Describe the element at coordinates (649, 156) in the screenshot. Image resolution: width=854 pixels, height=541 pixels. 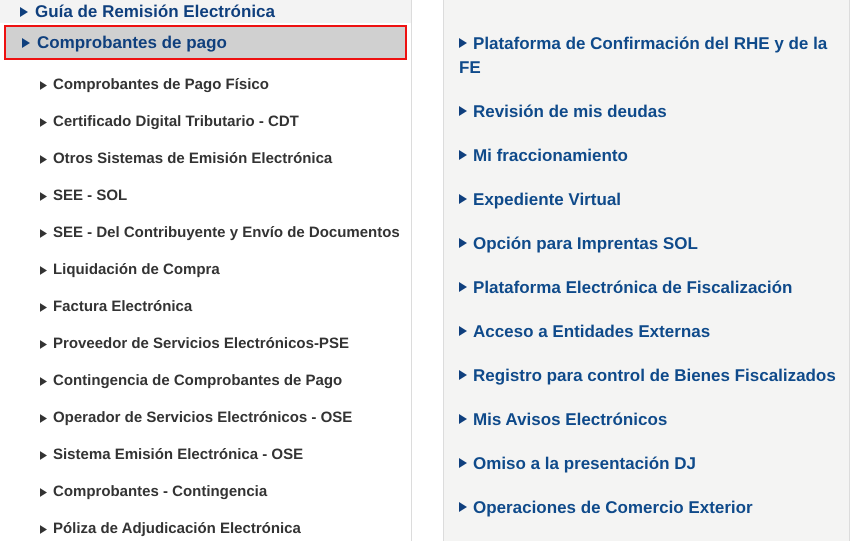
I see `link: Mi fraccionamiento` at that location.